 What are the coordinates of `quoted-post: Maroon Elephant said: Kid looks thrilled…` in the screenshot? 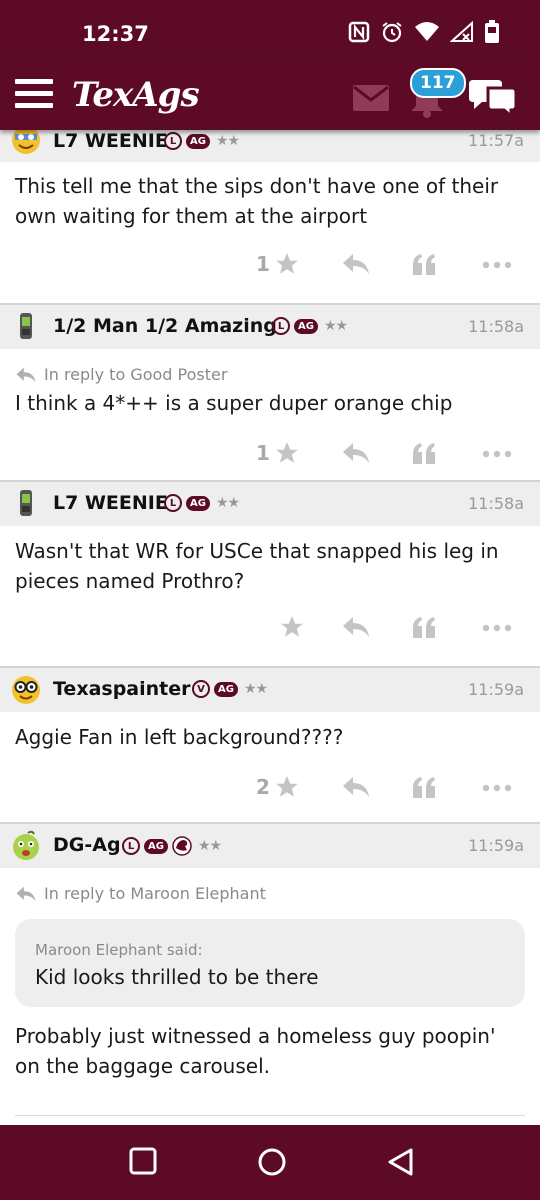 It's located at (270, 963).